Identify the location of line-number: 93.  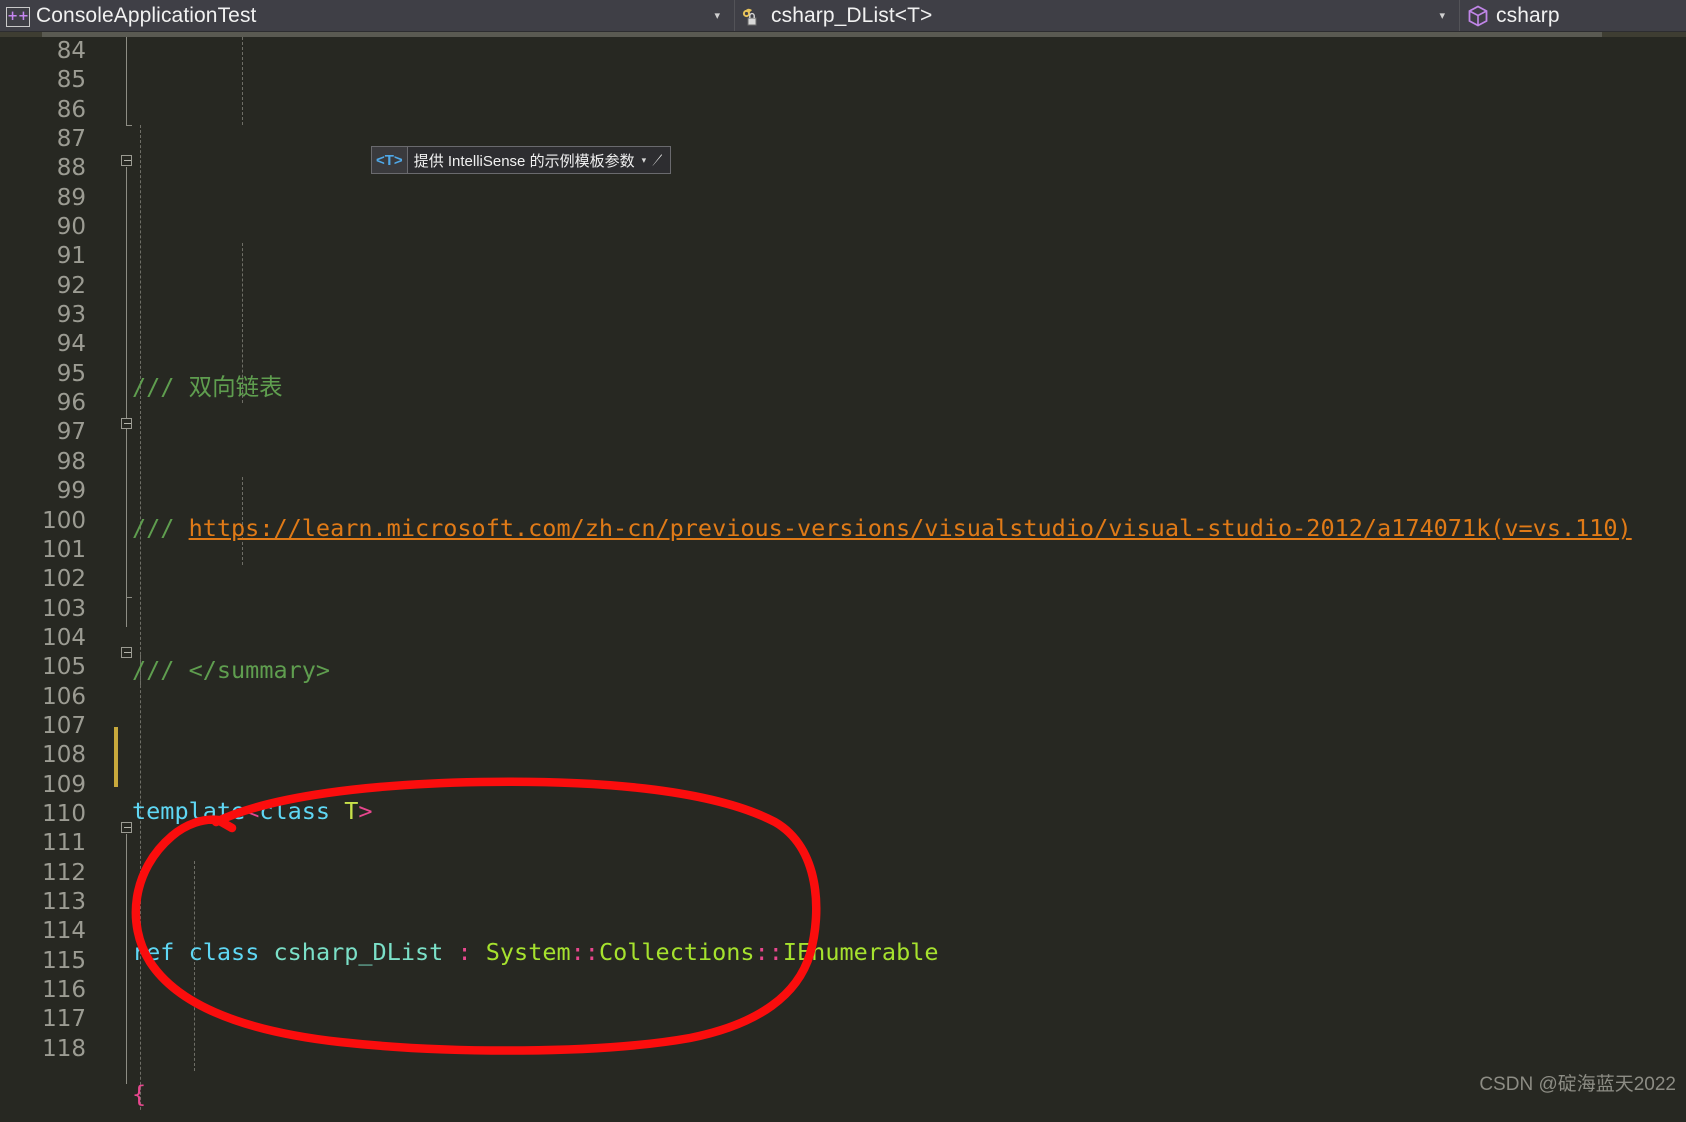
(71, 315).